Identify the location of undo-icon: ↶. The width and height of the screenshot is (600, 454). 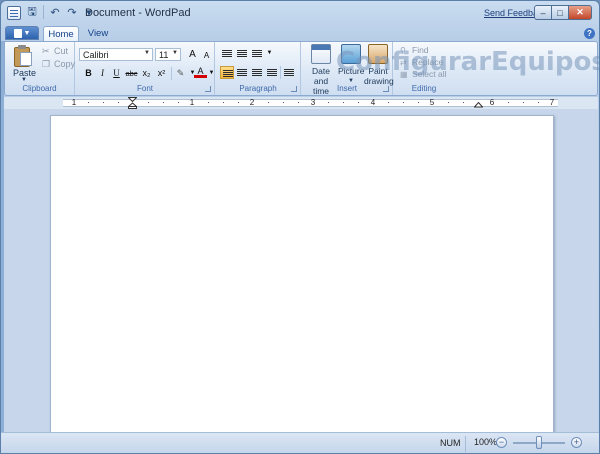
(55, 12).